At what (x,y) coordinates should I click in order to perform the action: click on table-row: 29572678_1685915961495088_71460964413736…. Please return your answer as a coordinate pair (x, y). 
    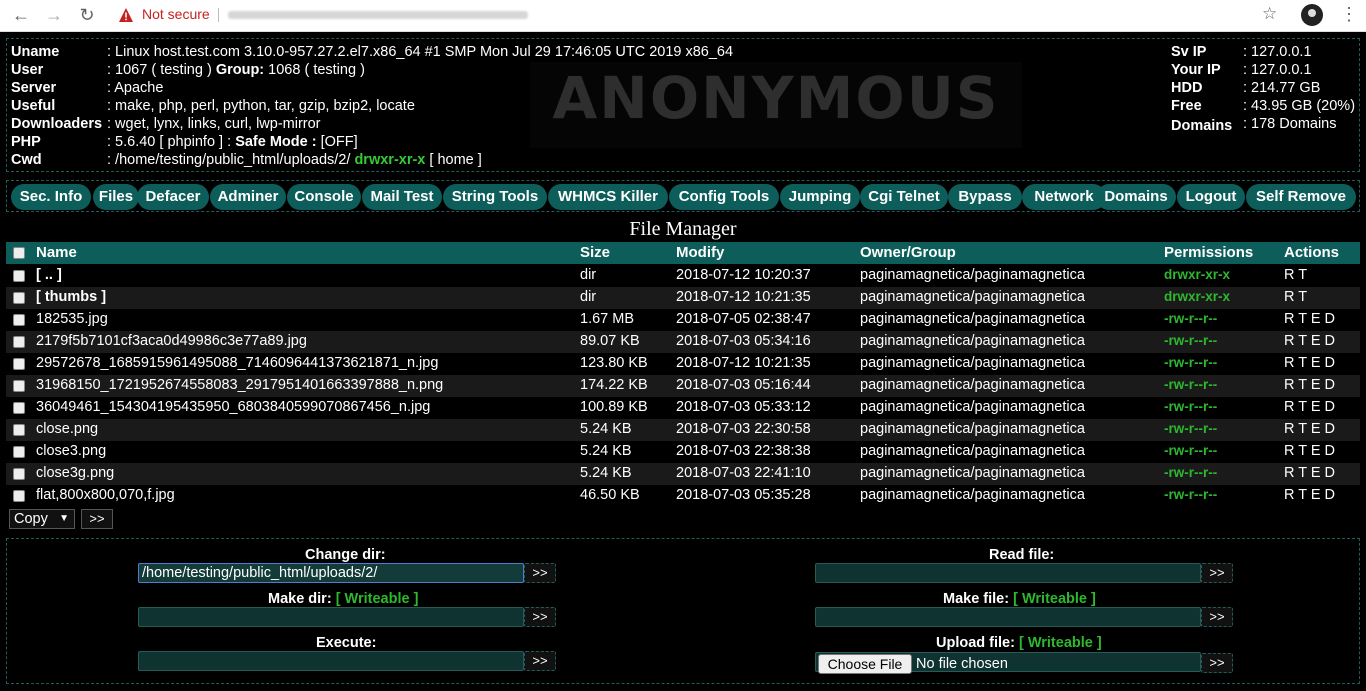
    Looking at the image, I should click on (683, 364).